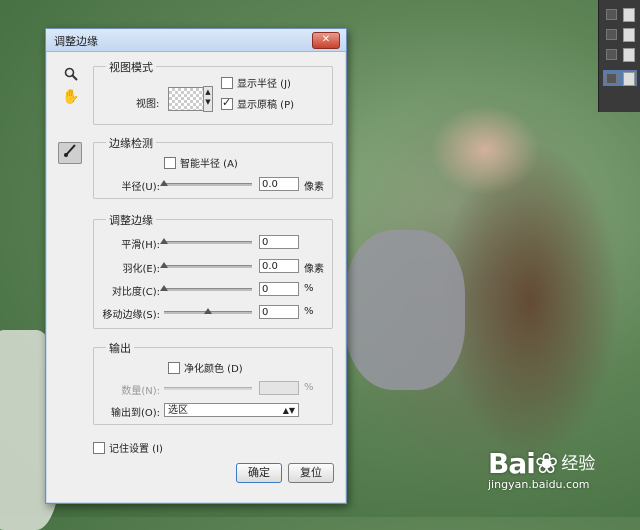  What do you see at coordinates (208, 266) in the screenshot?
I see `feather-slider-track` at bounding box center [208, 266].